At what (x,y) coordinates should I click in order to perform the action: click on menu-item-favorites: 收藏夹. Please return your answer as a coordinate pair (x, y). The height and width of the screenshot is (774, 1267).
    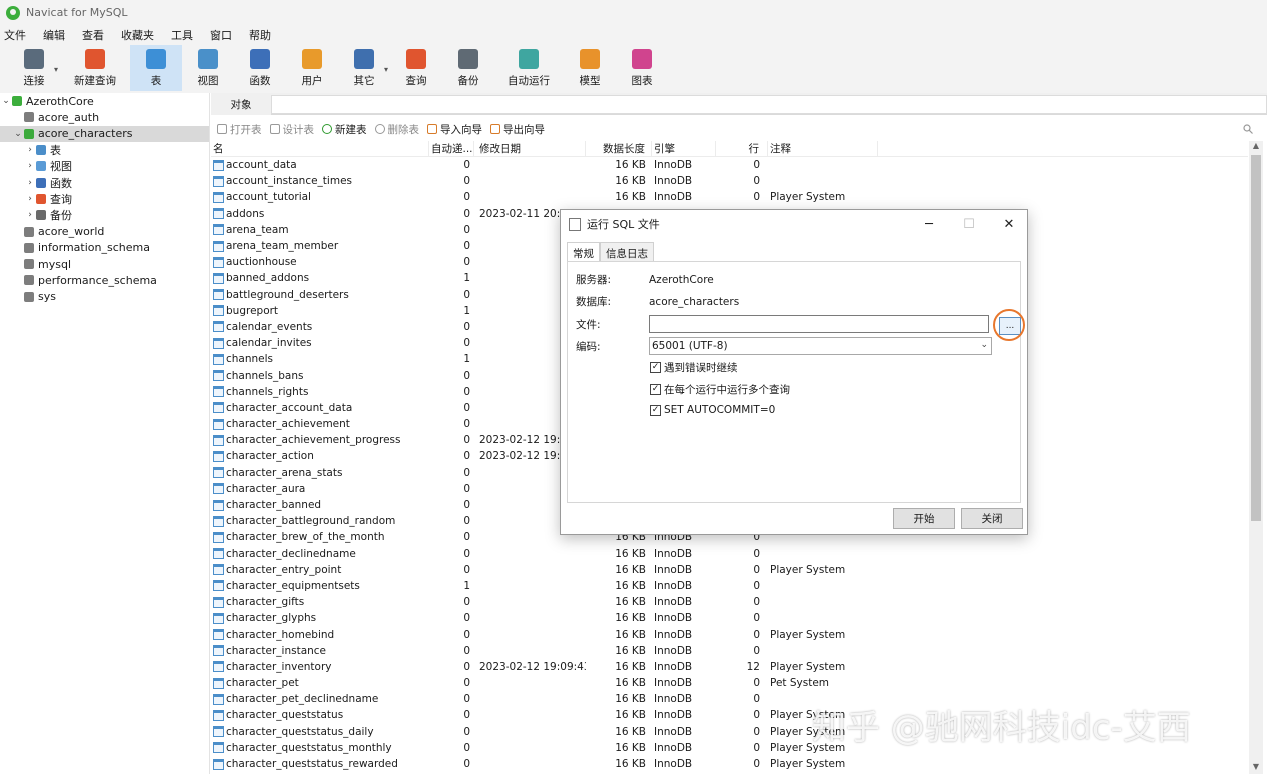
    Looking at the image, I should click on (143, 35).